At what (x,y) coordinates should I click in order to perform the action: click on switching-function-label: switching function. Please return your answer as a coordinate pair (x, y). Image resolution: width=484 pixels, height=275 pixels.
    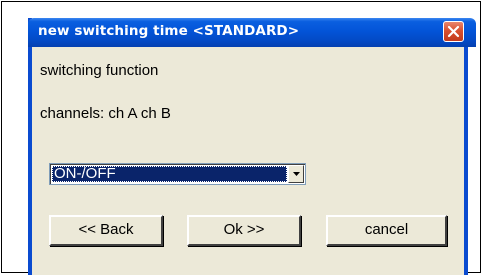
    Looking at the image, I should click on (99, 70).